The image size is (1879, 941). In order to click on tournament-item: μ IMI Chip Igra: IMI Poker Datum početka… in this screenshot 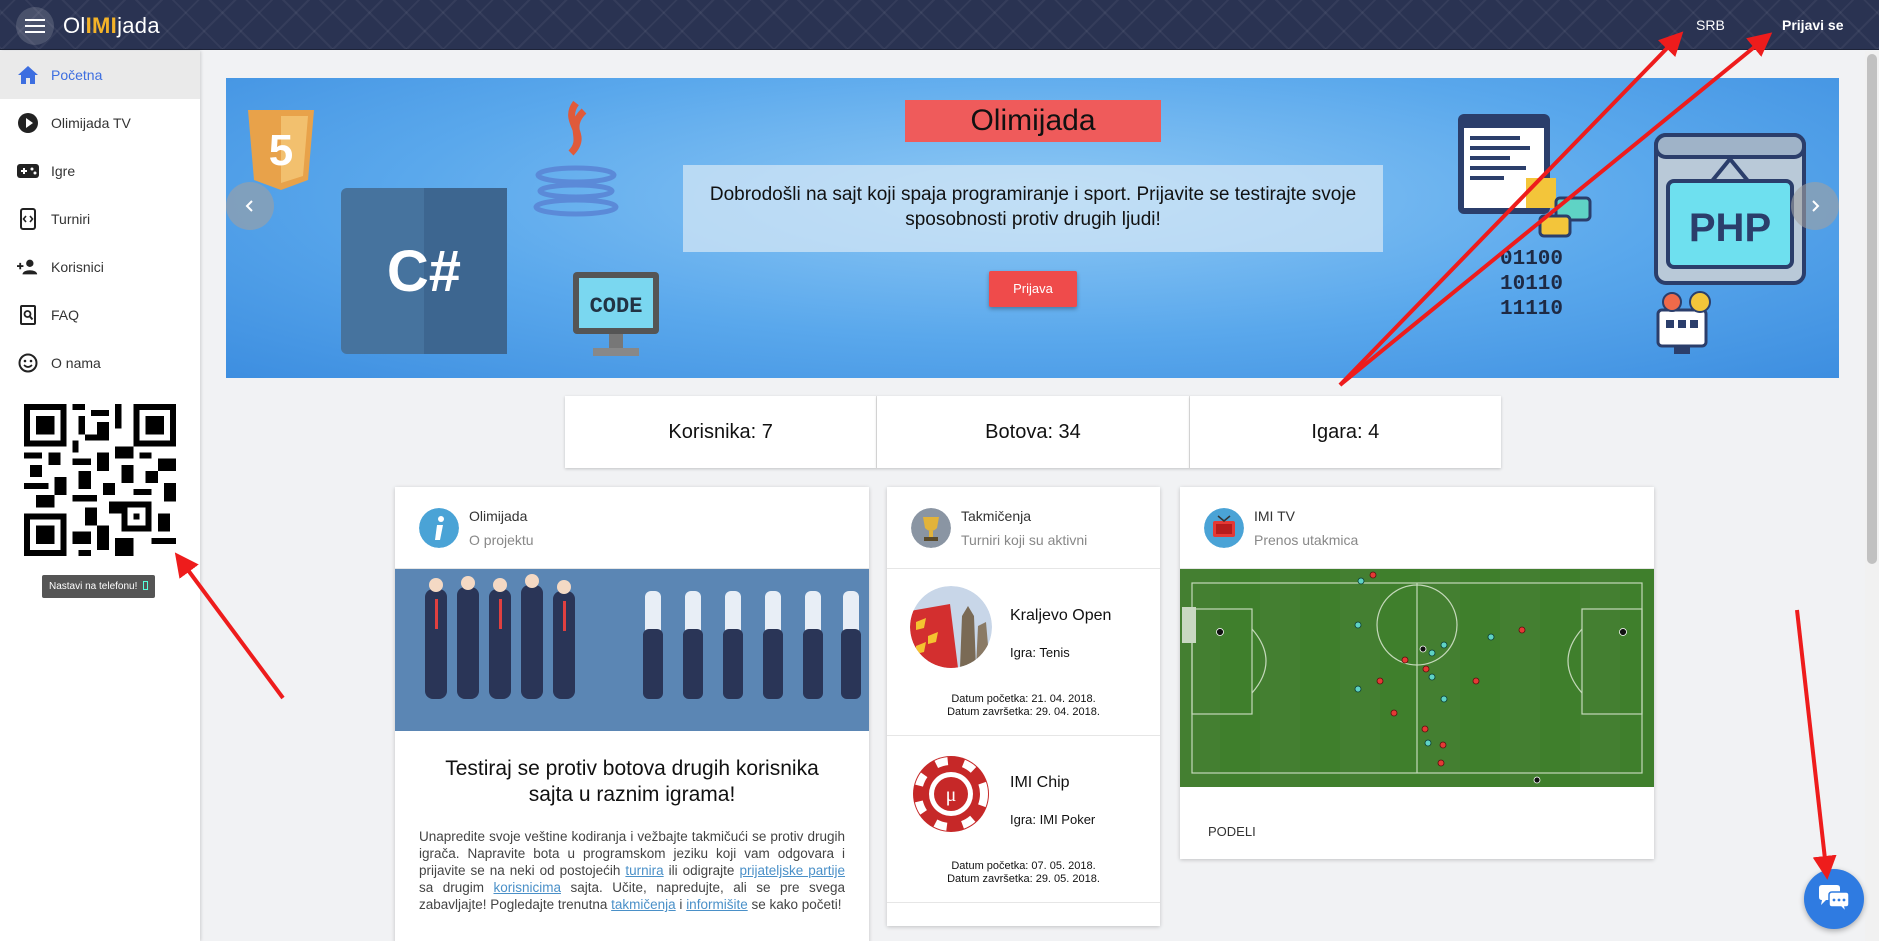, I will do `click(1023, 819)`.